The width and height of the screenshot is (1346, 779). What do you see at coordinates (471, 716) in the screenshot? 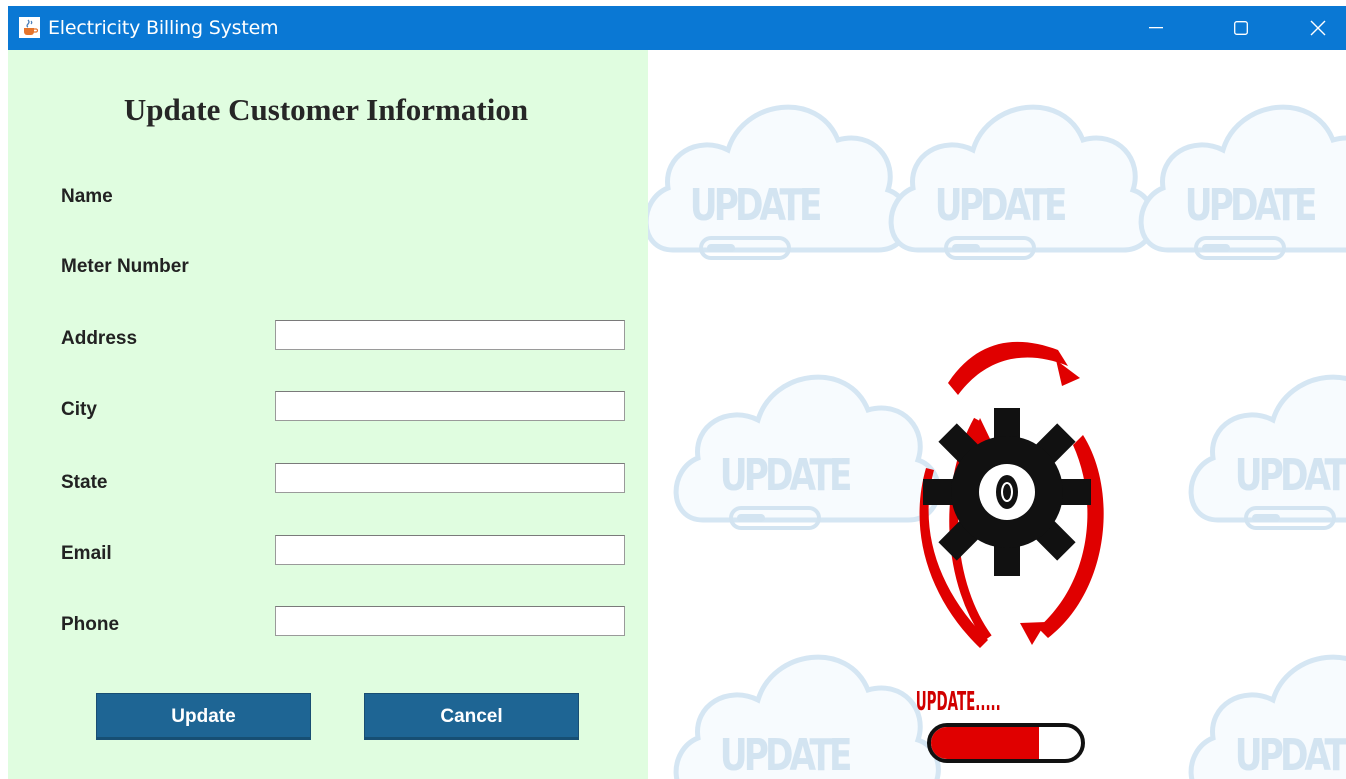
I see `cancel-button: Cancel` at bounding box center [471, 716].